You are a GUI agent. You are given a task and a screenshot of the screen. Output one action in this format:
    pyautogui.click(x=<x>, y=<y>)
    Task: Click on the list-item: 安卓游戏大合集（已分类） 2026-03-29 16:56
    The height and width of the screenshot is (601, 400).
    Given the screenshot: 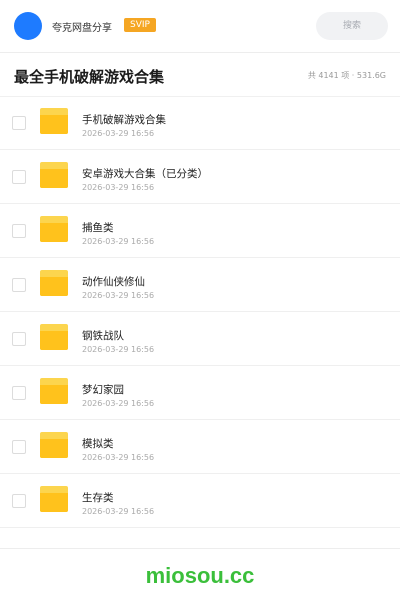 What is the action you would take?
    pyautogui.click(x=200, y=177)
    